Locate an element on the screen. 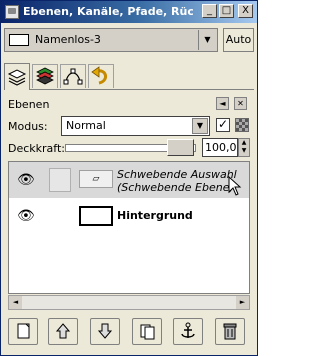  opacity-slider-handle is located at coordinates (180, 147).